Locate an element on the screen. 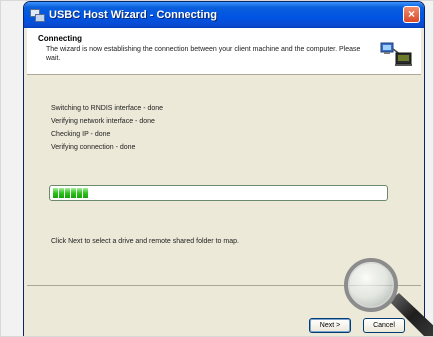 The image size is (434, 337). status-line: Verifying network interface - done is located at coordinates (103, 121).